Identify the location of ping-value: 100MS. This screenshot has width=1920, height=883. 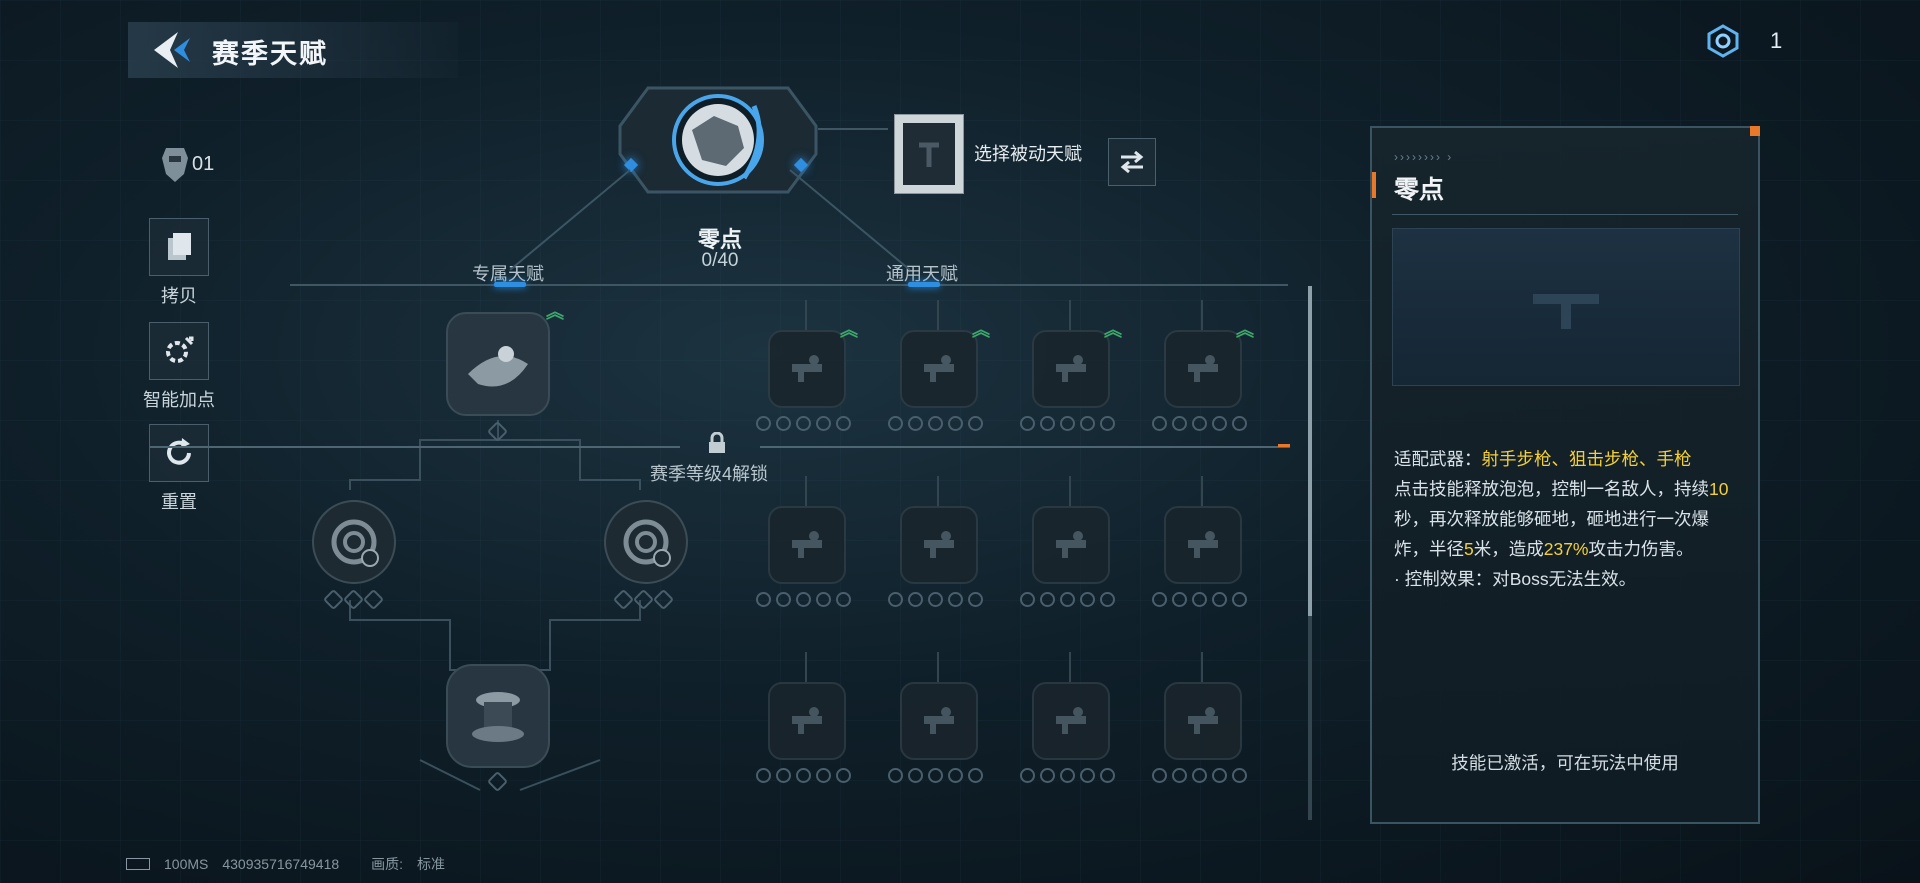
(186, 864).